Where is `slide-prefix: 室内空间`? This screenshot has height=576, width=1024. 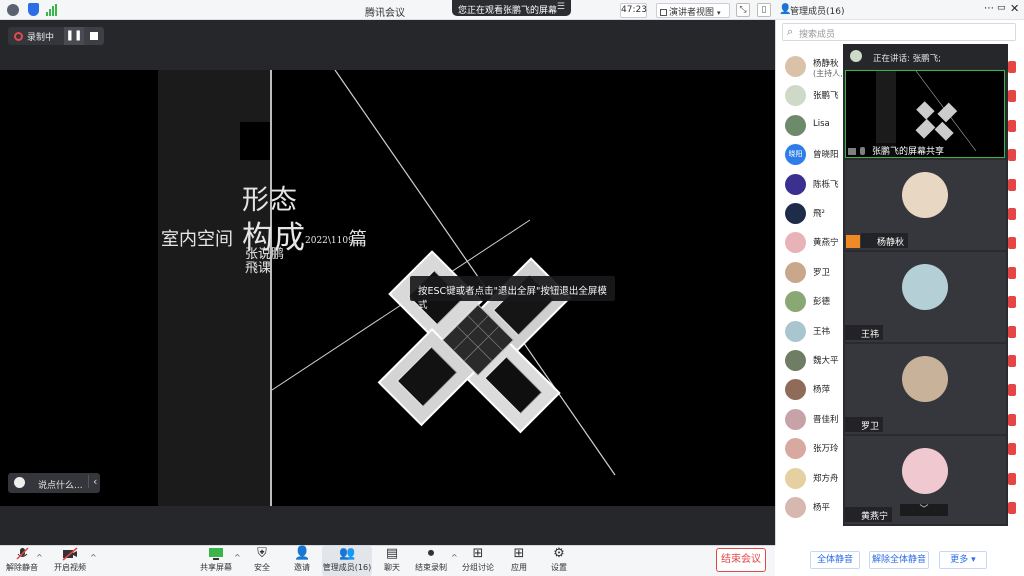
slide-prefix: 室内空间 is located at coordinates (197, 239).